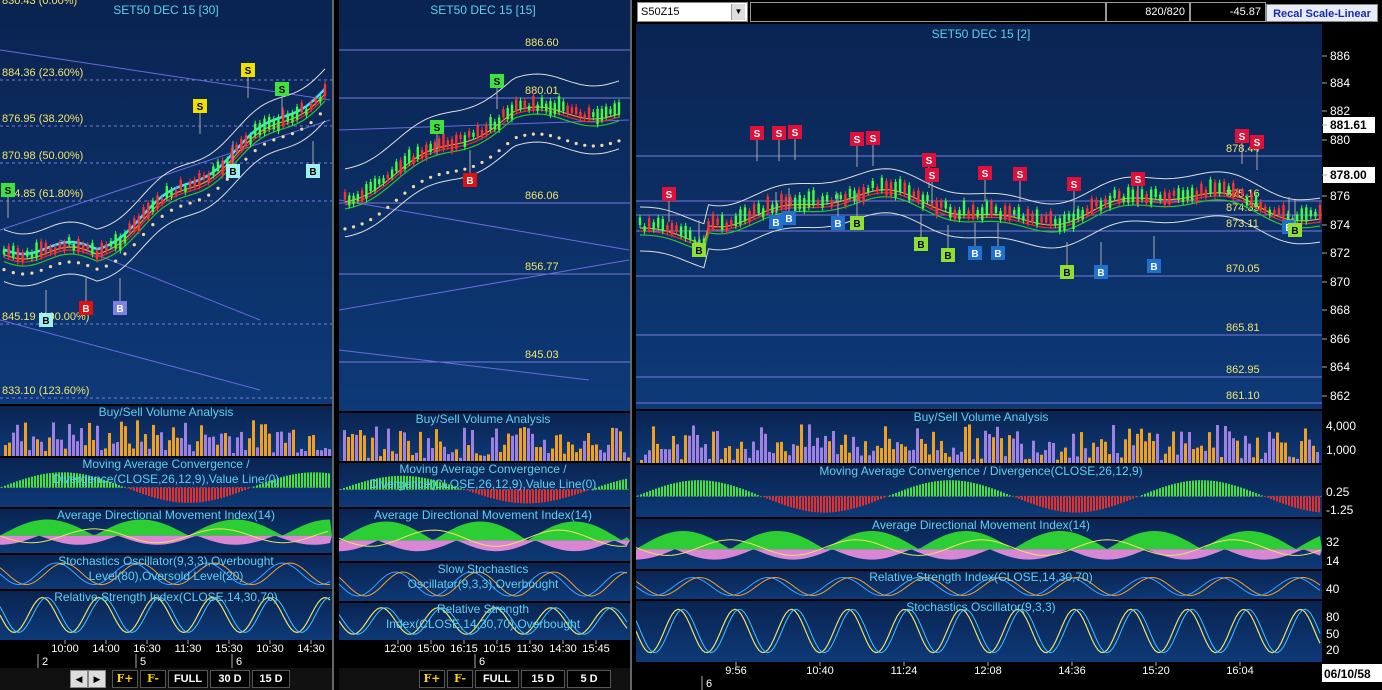 The height and width of the screenshot is (690, 1382). What do you see at coordinates (270, 649) in the screenshot?
I see `time-label: 10:30` at bounding box center [270, 649].